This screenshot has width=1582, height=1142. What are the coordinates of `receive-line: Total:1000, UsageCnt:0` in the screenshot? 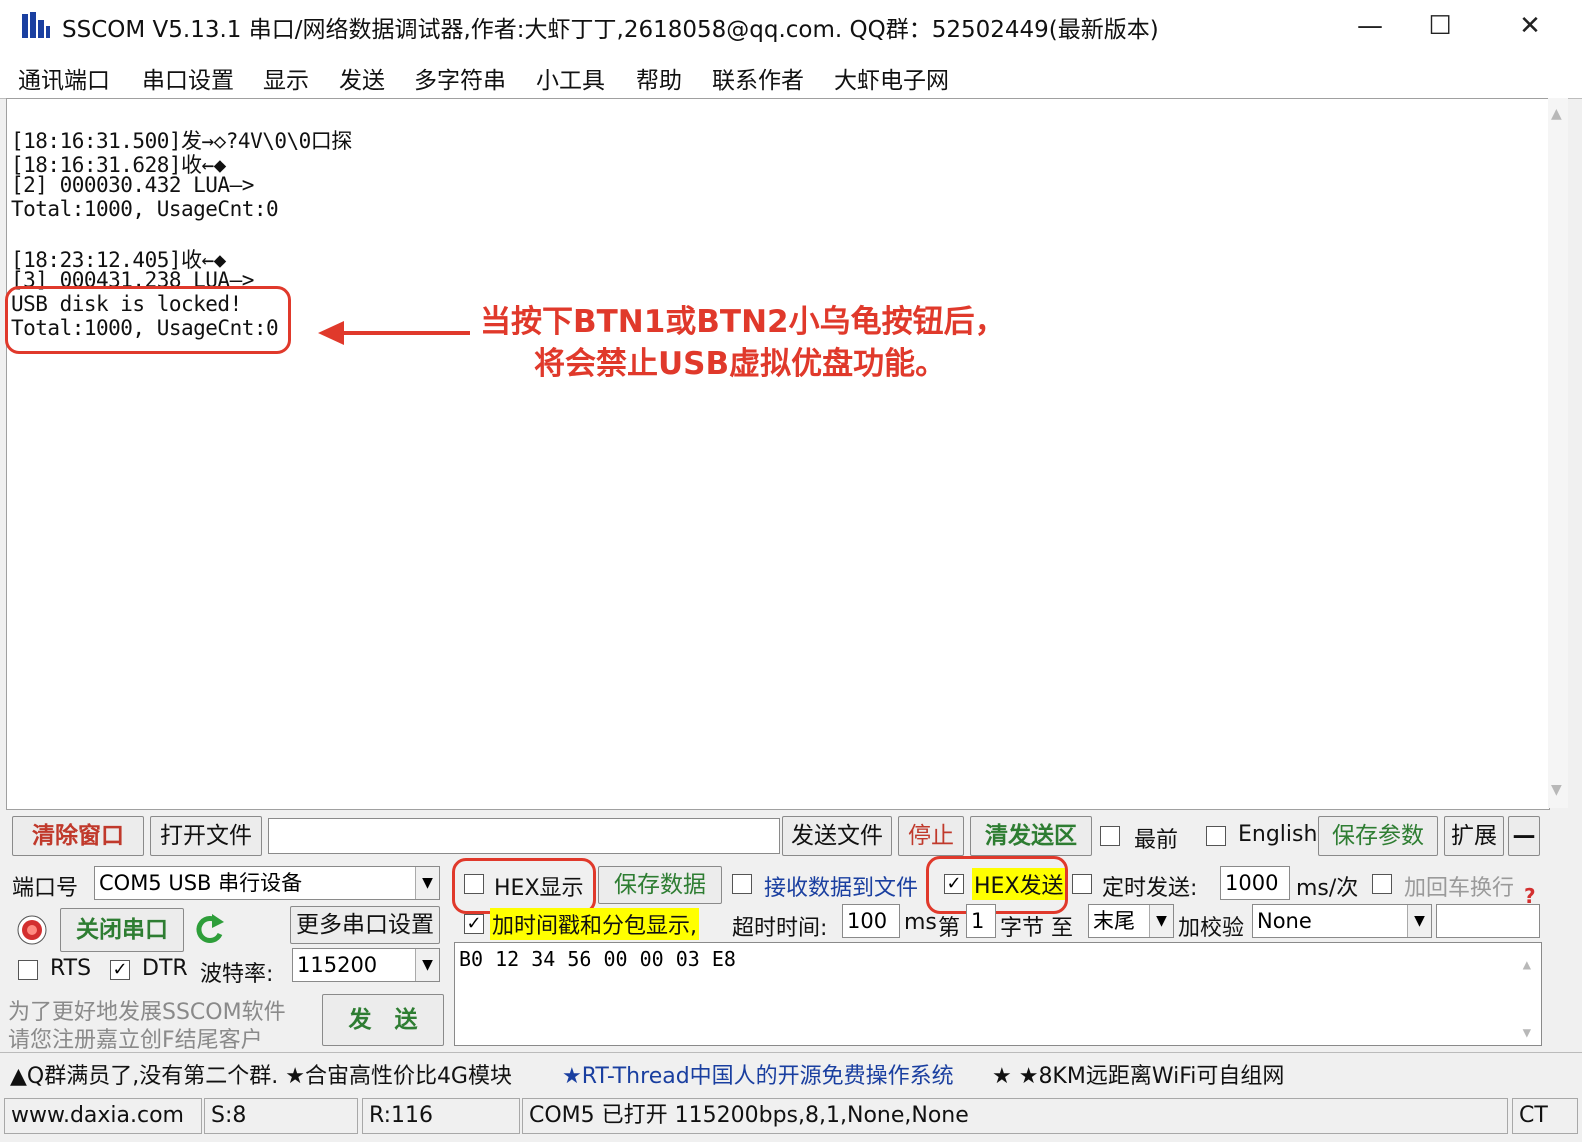 It's located at (145, 209).